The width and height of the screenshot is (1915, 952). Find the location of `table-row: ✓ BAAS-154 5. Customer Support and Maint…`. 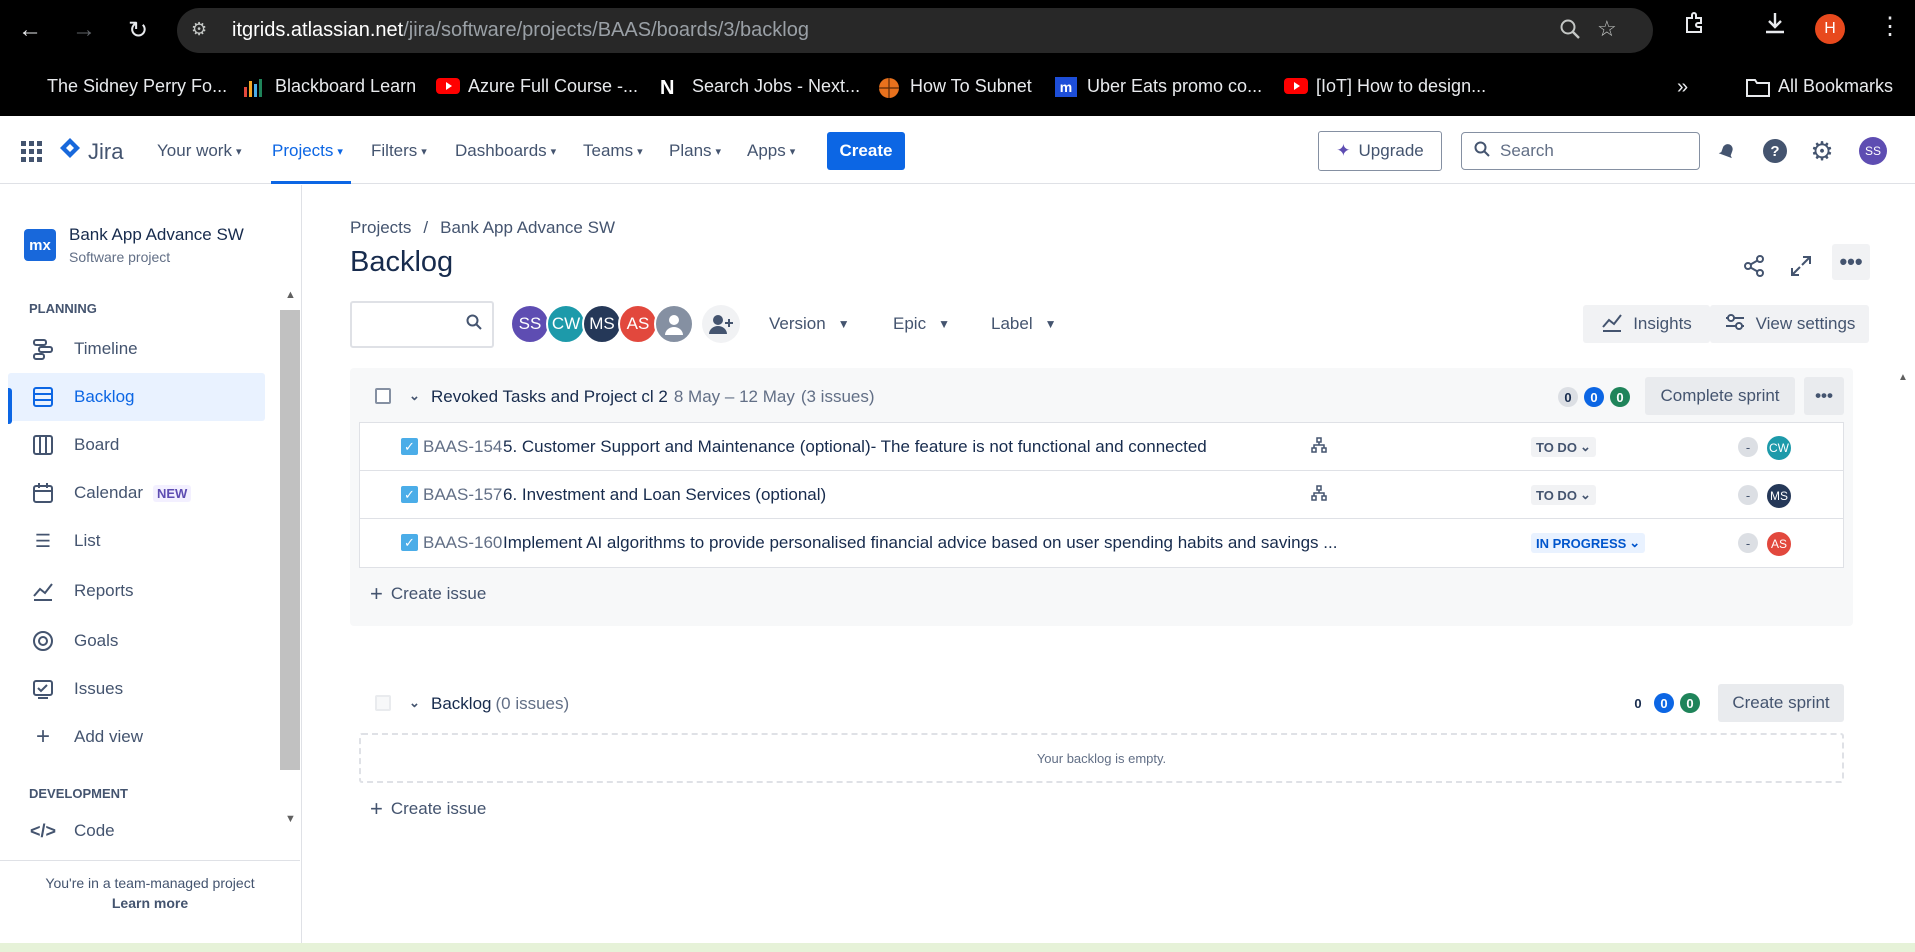

table-row: ✓ BAAS-154 5. Customer Support and Maint… is located at coordinates (1101, 447).